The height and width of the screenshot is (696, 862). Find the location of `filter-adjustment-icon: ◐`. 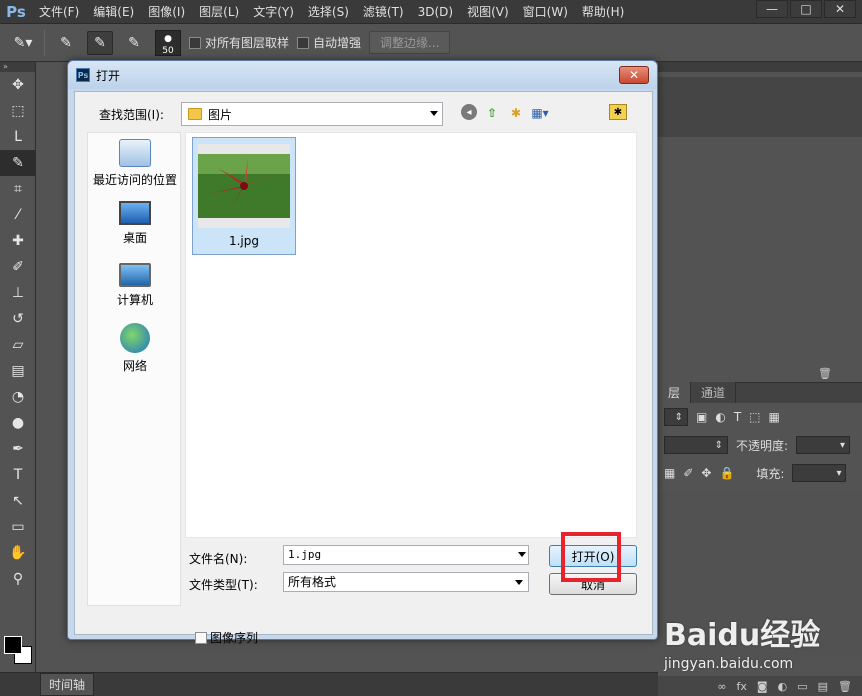

filter-adjustment-icon: ◐ is located at coordinates (720, 417).